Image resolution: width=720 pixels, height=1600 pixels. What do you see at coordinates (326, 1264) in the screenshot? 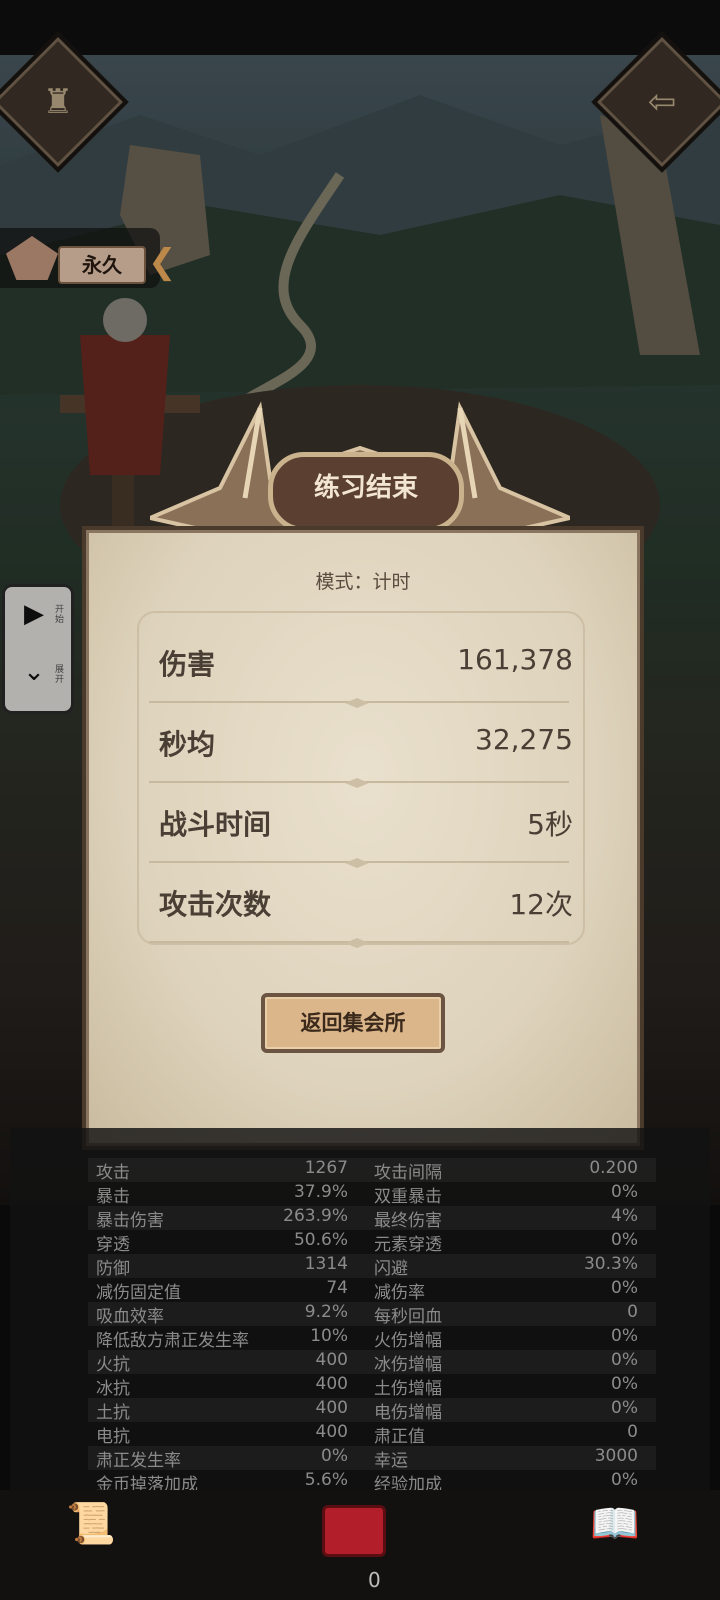
I see `attr-value: 1314` at bounding box center [326, 1264].